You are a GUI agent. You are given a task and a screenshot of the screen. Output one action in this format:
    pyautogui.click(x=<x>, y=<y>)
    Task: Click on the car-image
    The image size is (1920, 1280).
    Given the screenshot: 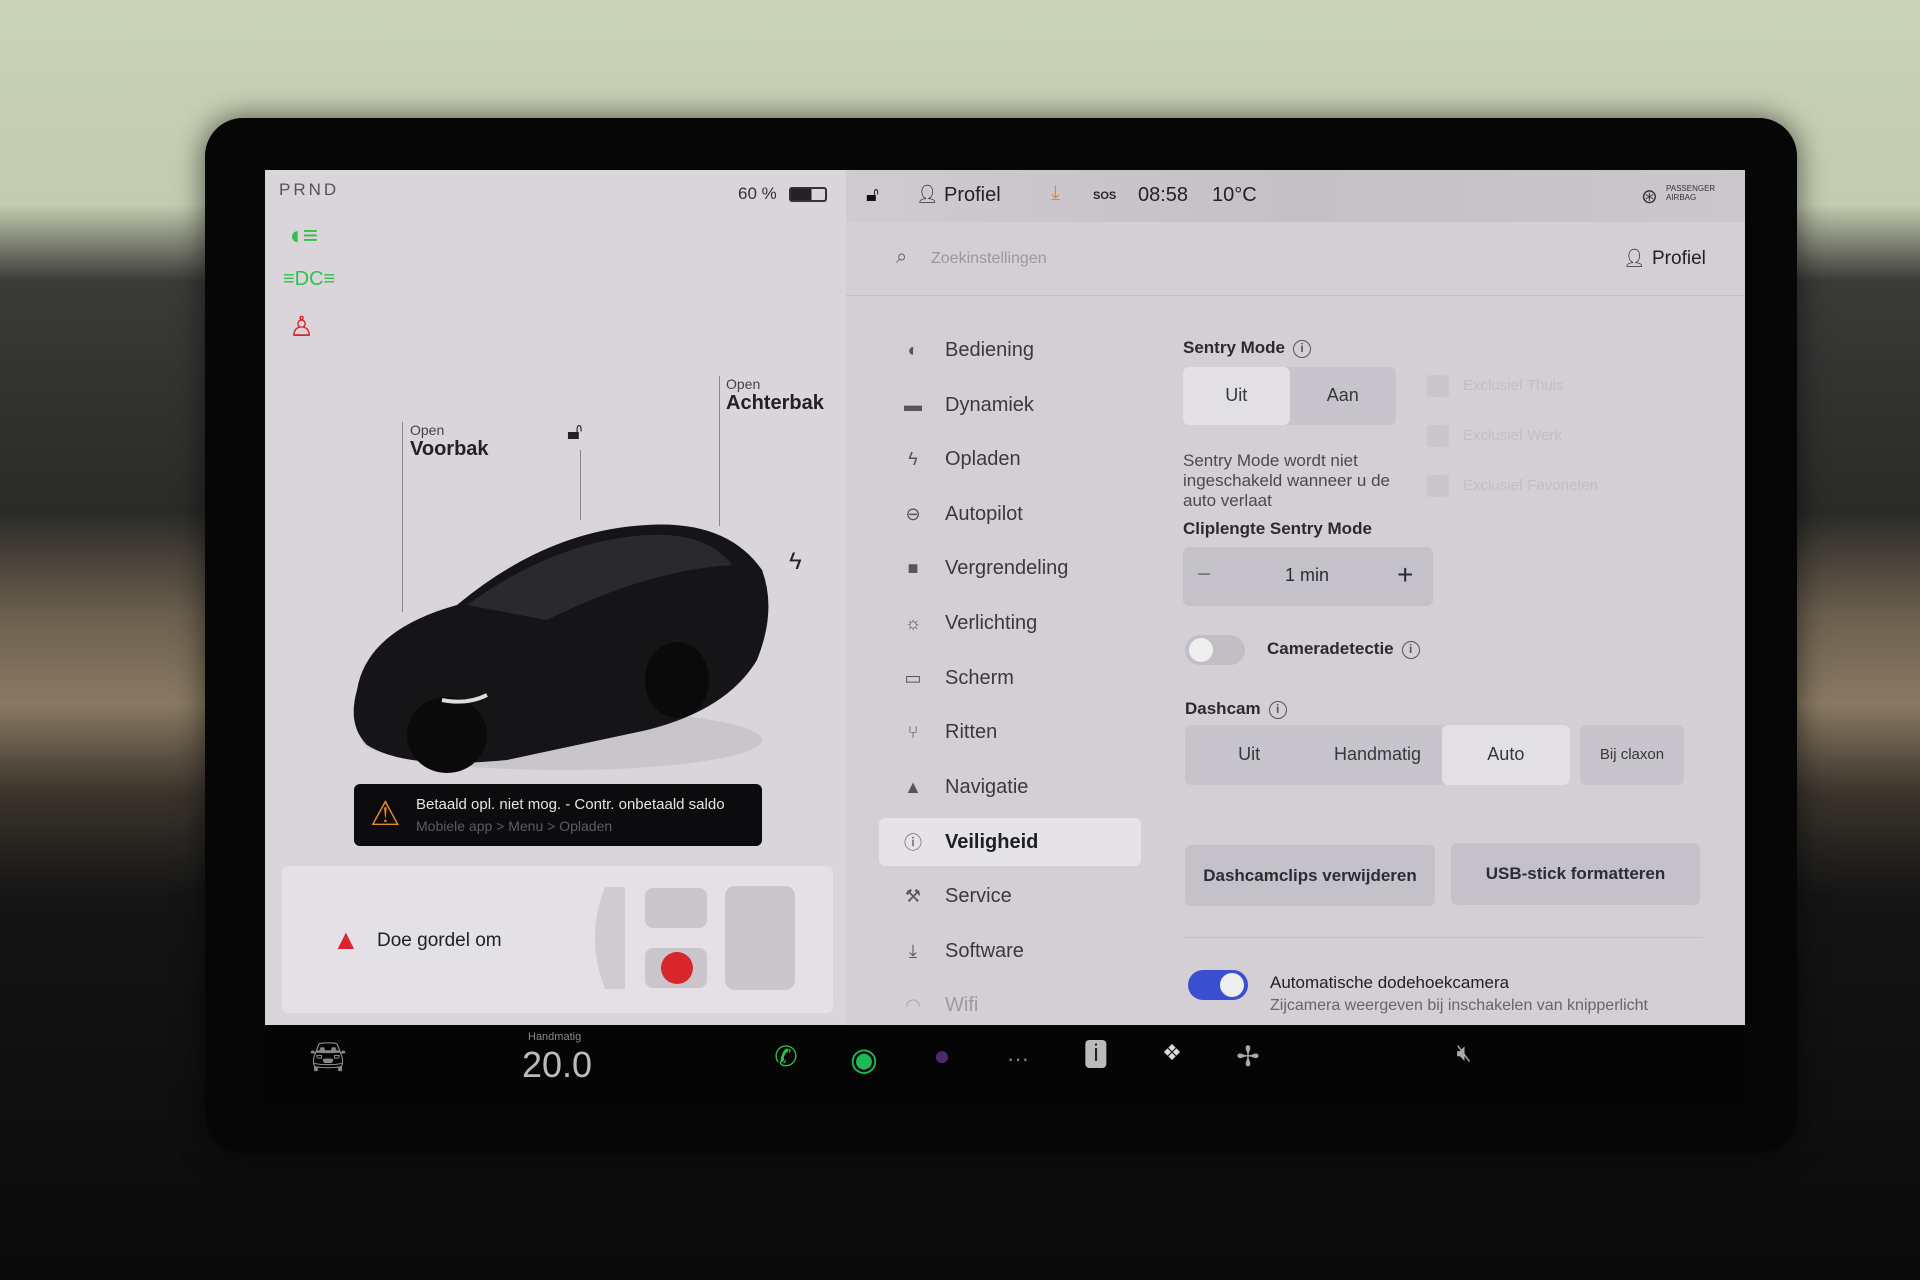 What is the action you would take?
    pyautogui.click(x=561, y=648)
    